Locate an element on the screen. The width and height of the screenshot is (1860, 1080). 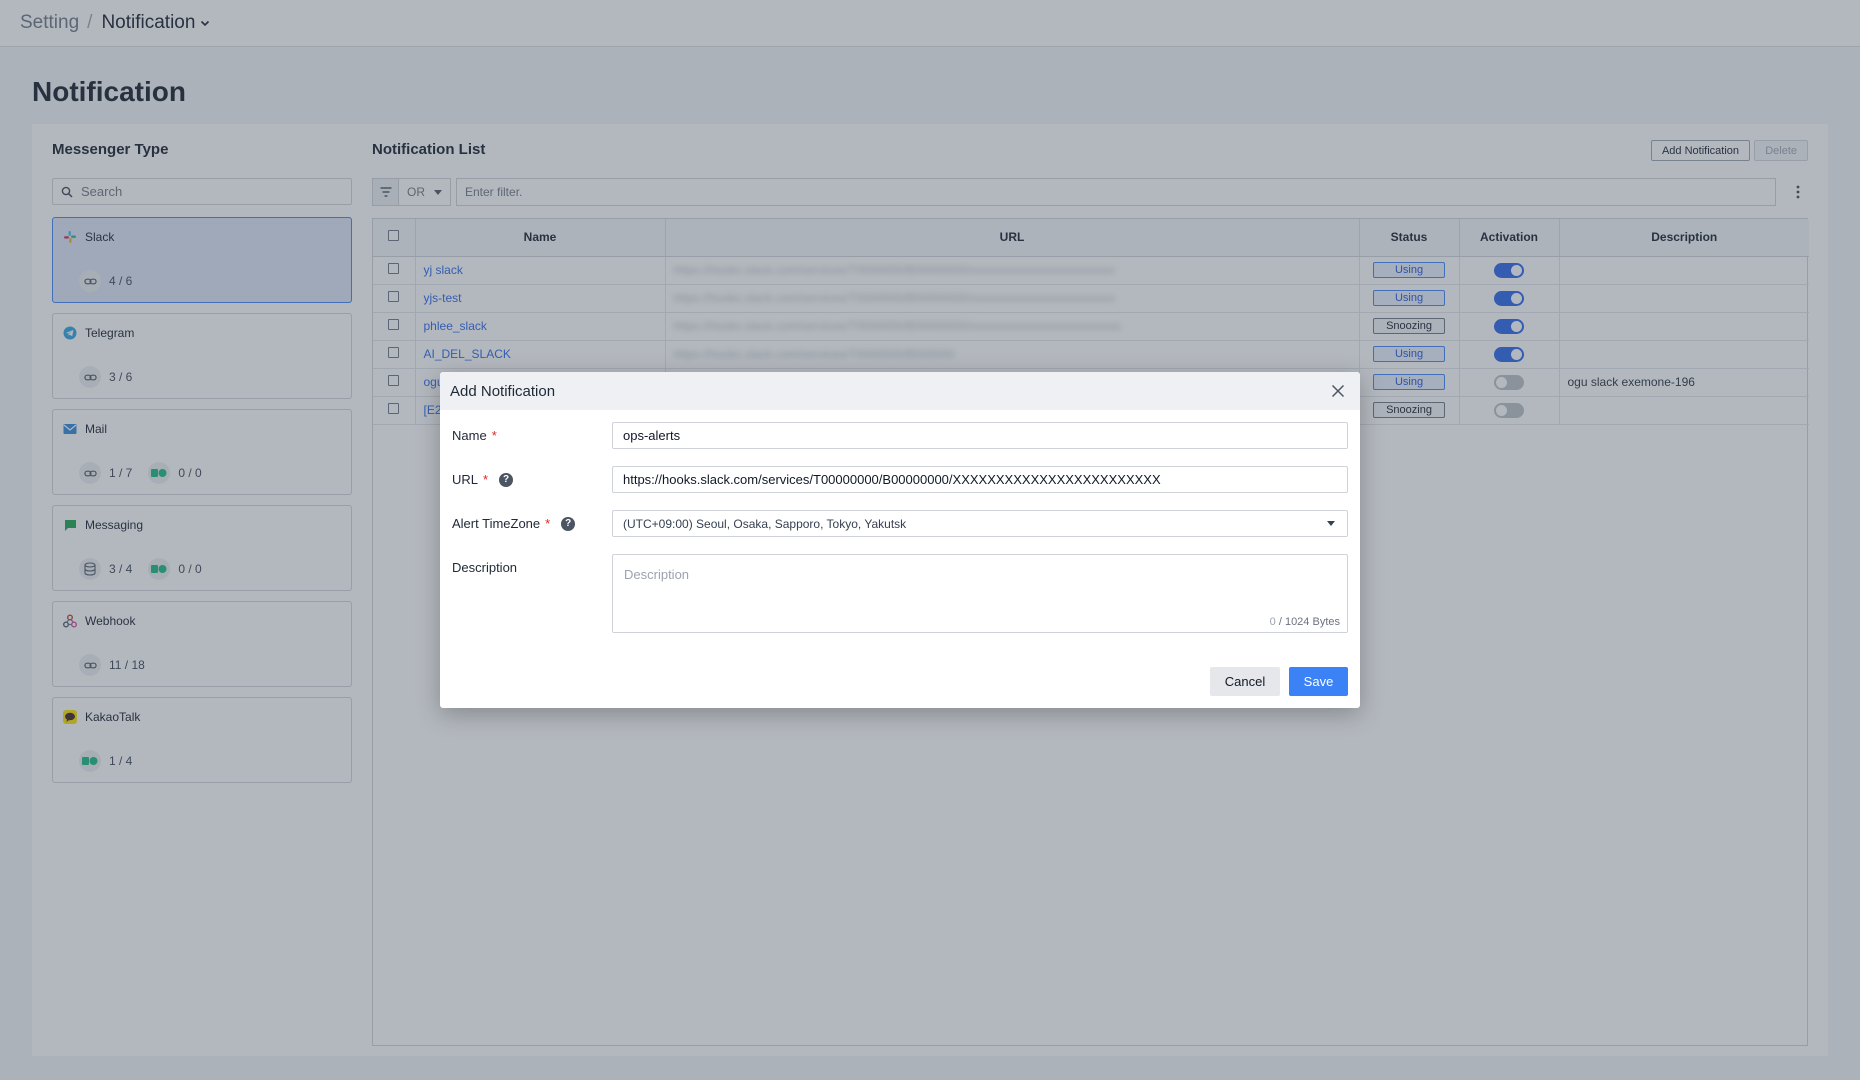
dialog-header: Add Notification is located at coordinates (900, 391).